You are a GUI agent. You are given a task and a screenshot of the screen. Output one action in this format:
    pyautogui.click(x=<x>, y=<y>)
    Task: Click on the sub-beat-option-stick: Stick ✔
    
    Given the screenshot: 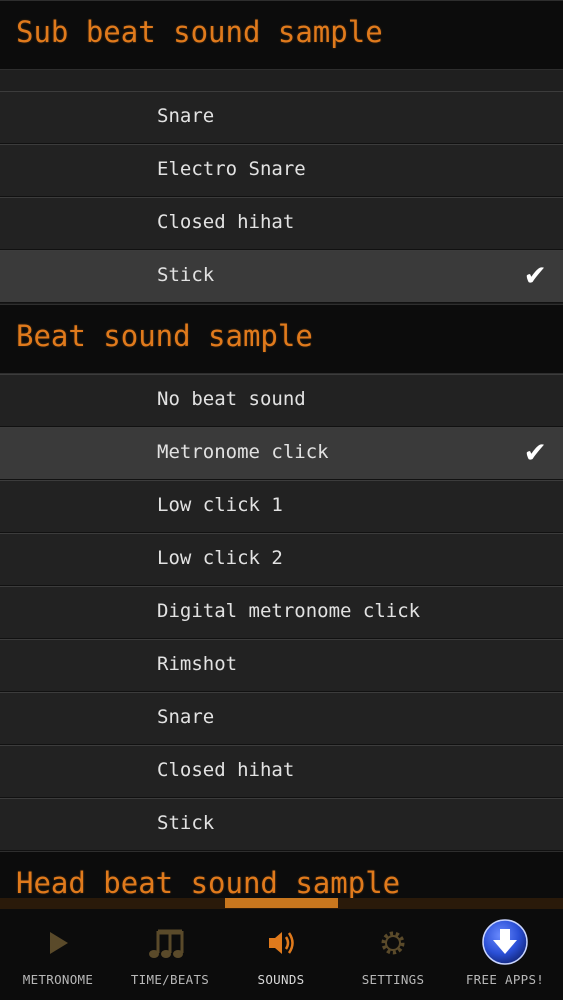 What is the action you would take?
    pyautogui.click(x=281, y=276)
    